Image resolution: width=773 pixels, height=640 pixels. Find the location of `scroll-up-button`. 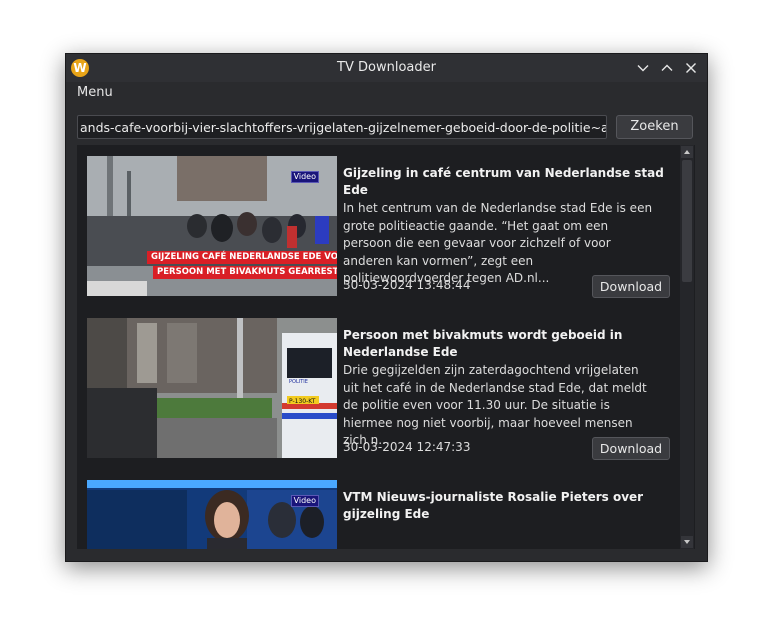

scroll-up-button is located at coordinates (687, 152).